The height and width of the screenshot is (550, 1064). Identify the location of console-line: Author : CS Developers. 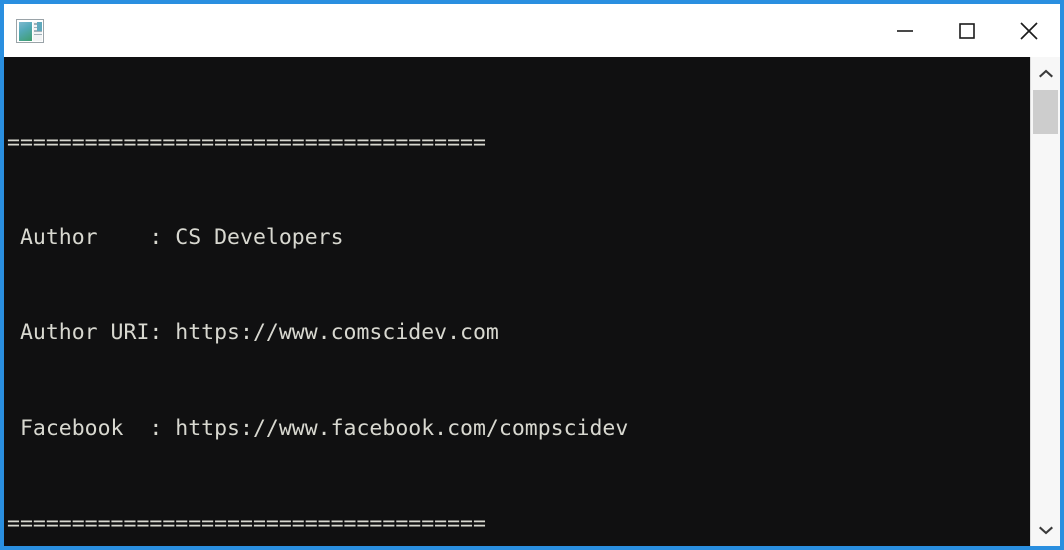
(175, 237).